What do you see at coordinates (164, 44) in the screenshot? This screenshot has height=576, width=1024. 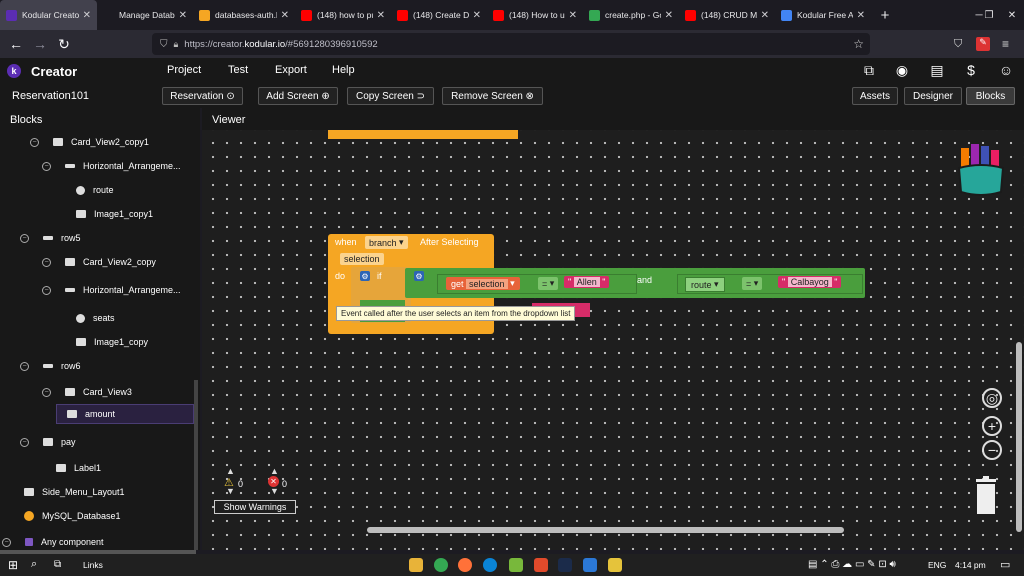 I see `shield-icon: ⛉` at bounding box center [164, 44].